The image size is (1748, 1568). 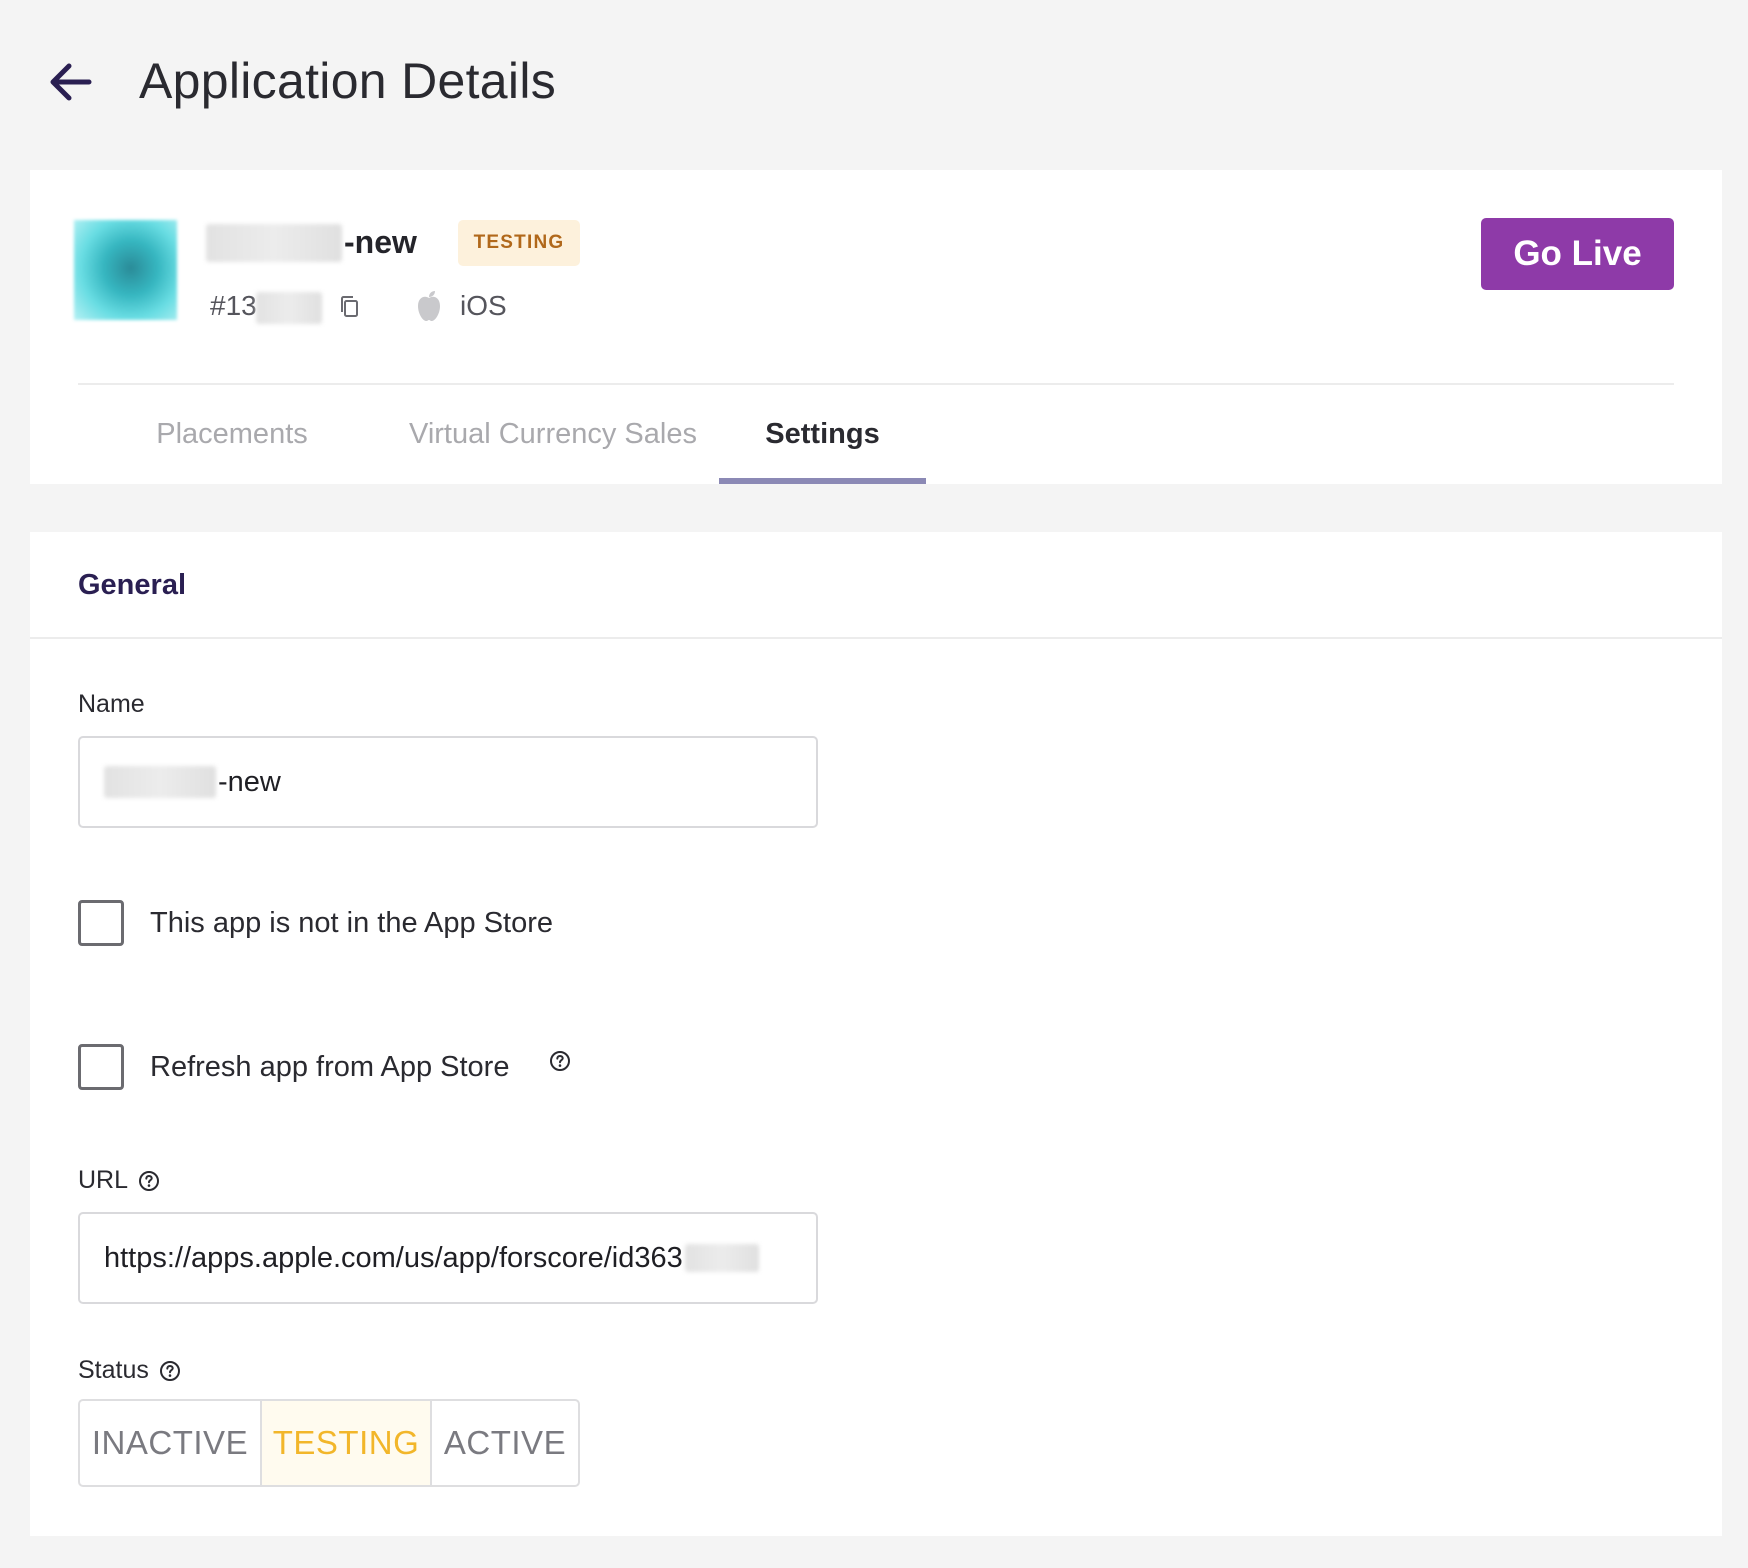 I want to click on back-button, so click(x=70, y=82).